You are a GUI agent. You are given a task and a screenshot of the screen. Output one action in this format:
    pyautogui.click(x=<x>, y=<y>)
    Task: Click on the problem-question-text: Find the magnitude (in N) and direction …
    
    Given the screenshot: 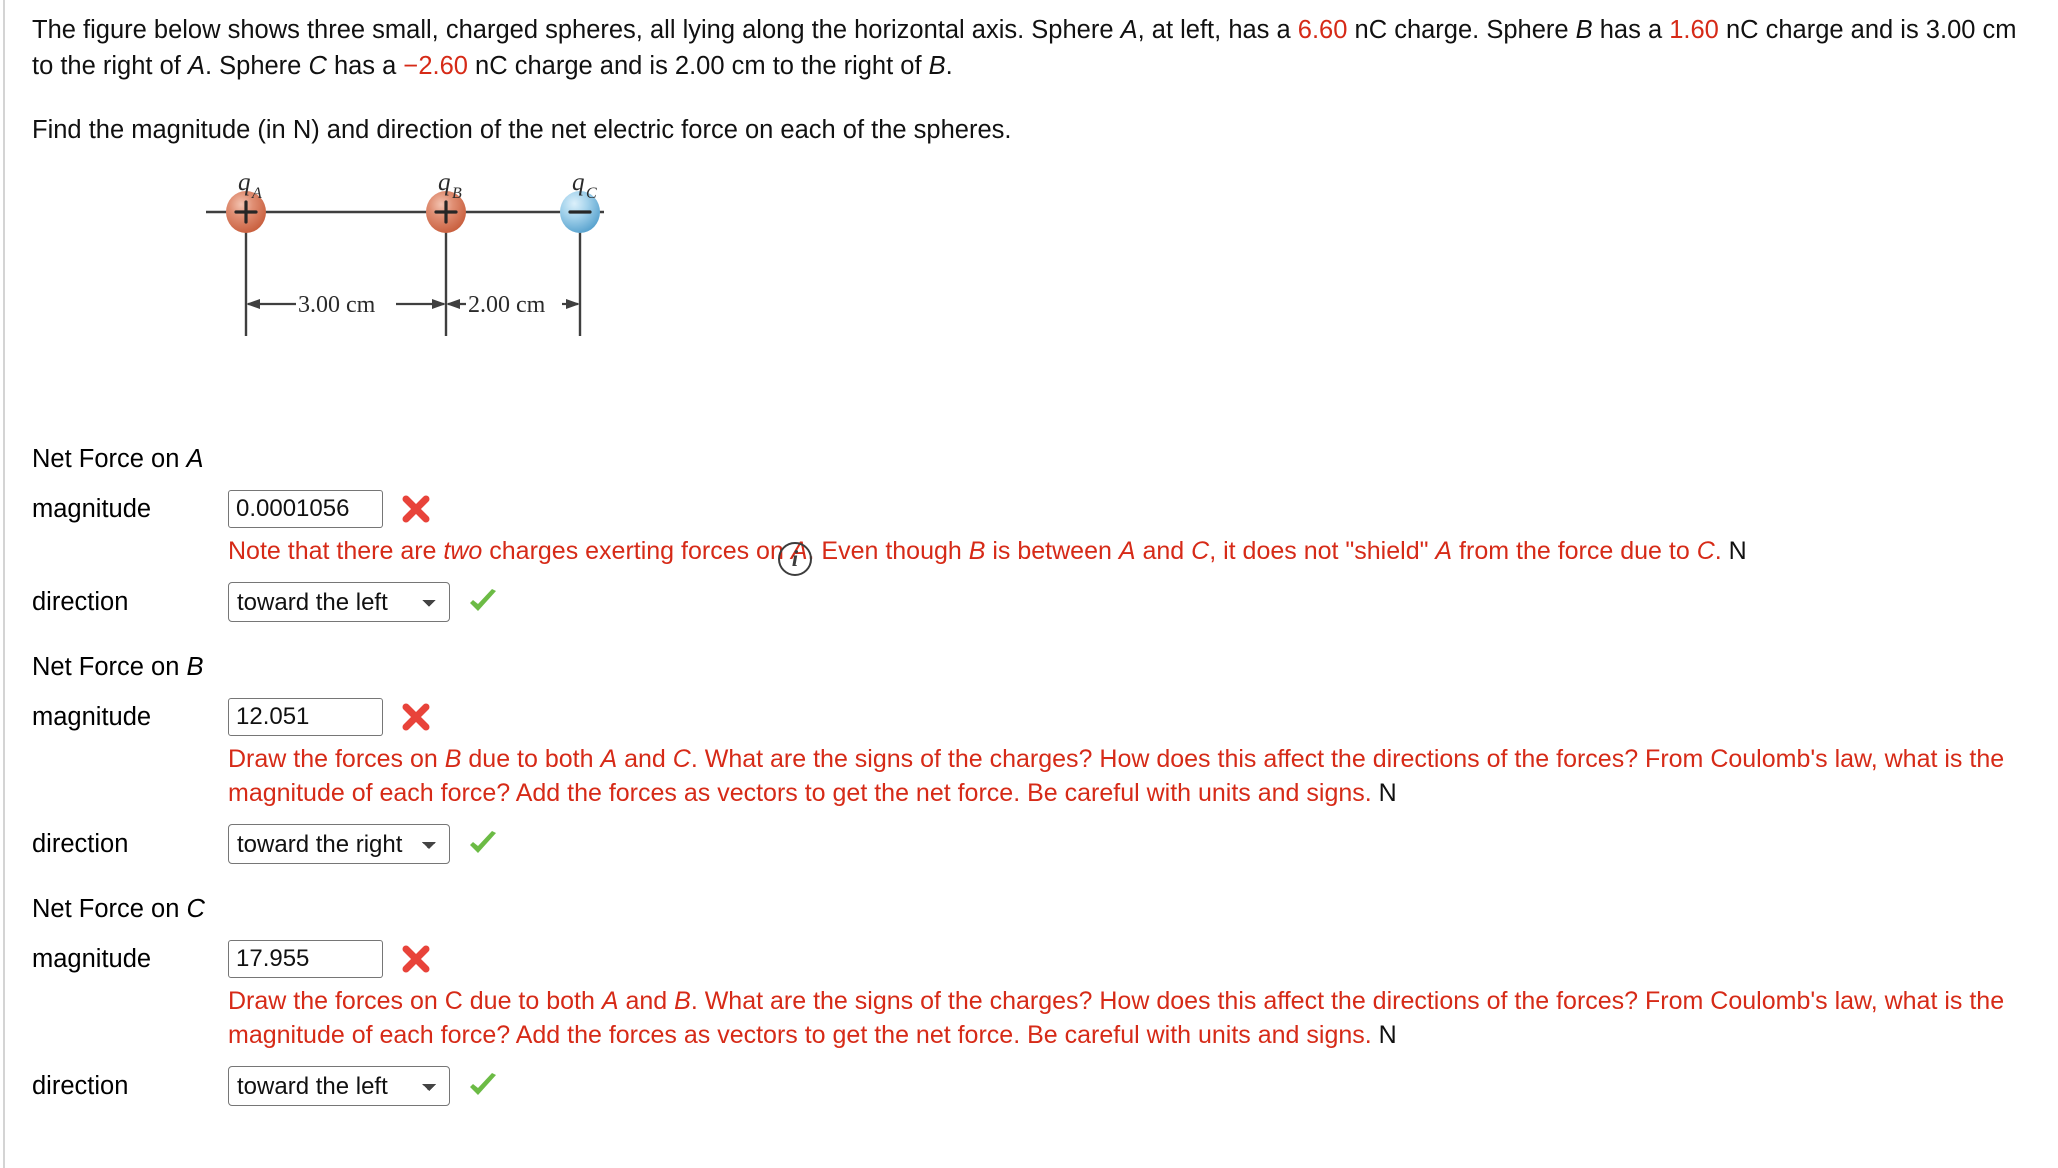 What is the action you would take?
    pyautogui.click(x=522, y=130)
    